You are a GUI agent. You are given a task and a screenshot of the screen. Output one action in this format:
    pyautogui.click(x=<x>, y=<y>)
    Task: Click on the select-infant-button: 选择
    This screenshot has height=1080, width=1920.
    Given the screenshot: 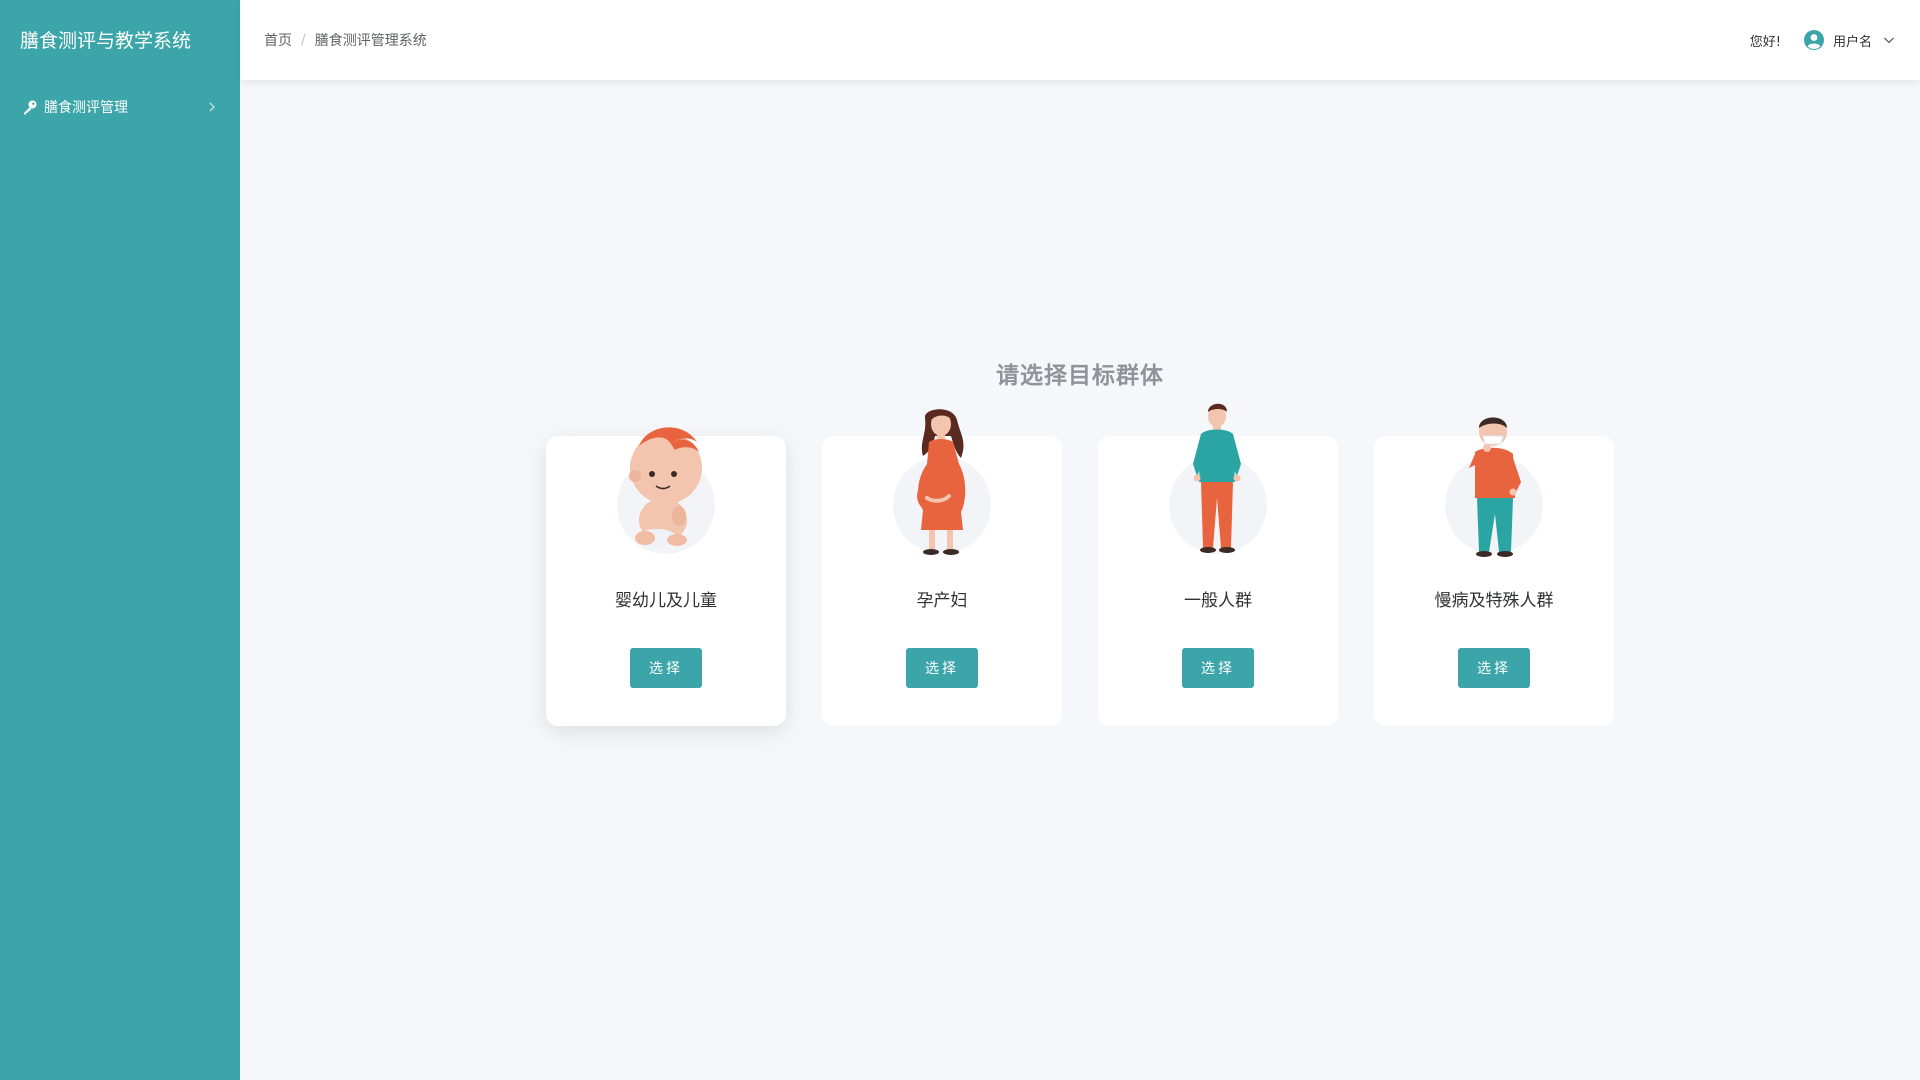 What is the action you would take?
    pyautogui.click(x=666, y=668)
    